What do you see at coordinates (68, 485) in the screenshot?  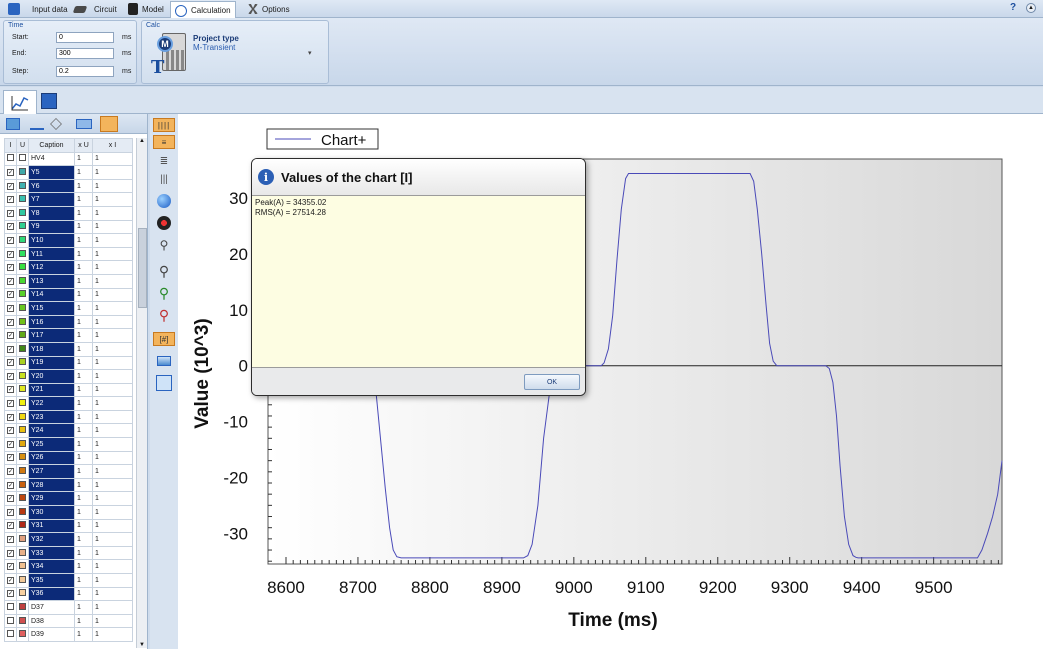 I see `signal-row: ✓ Y28 1 1` at bounding box center [68, 485].